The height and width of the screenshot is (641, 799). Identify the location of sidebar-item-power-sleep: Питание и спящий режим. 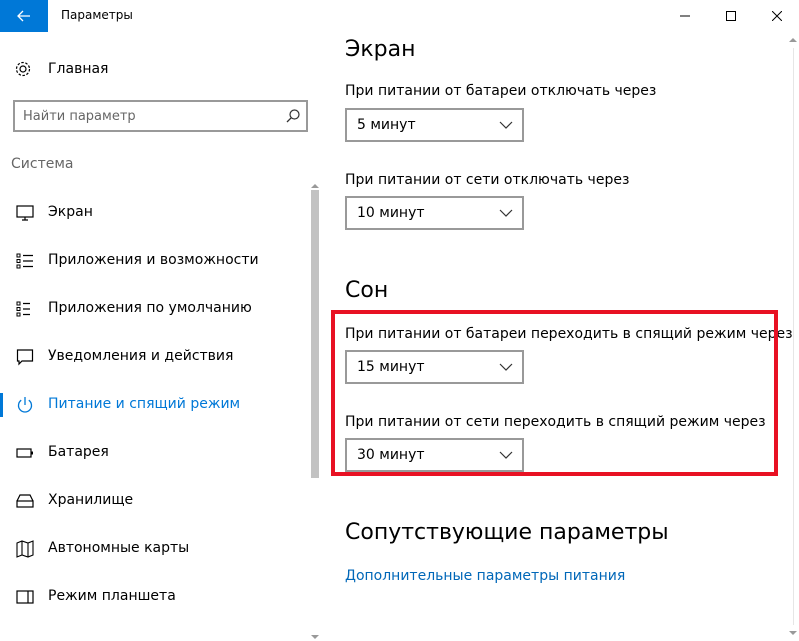
(155, 405).